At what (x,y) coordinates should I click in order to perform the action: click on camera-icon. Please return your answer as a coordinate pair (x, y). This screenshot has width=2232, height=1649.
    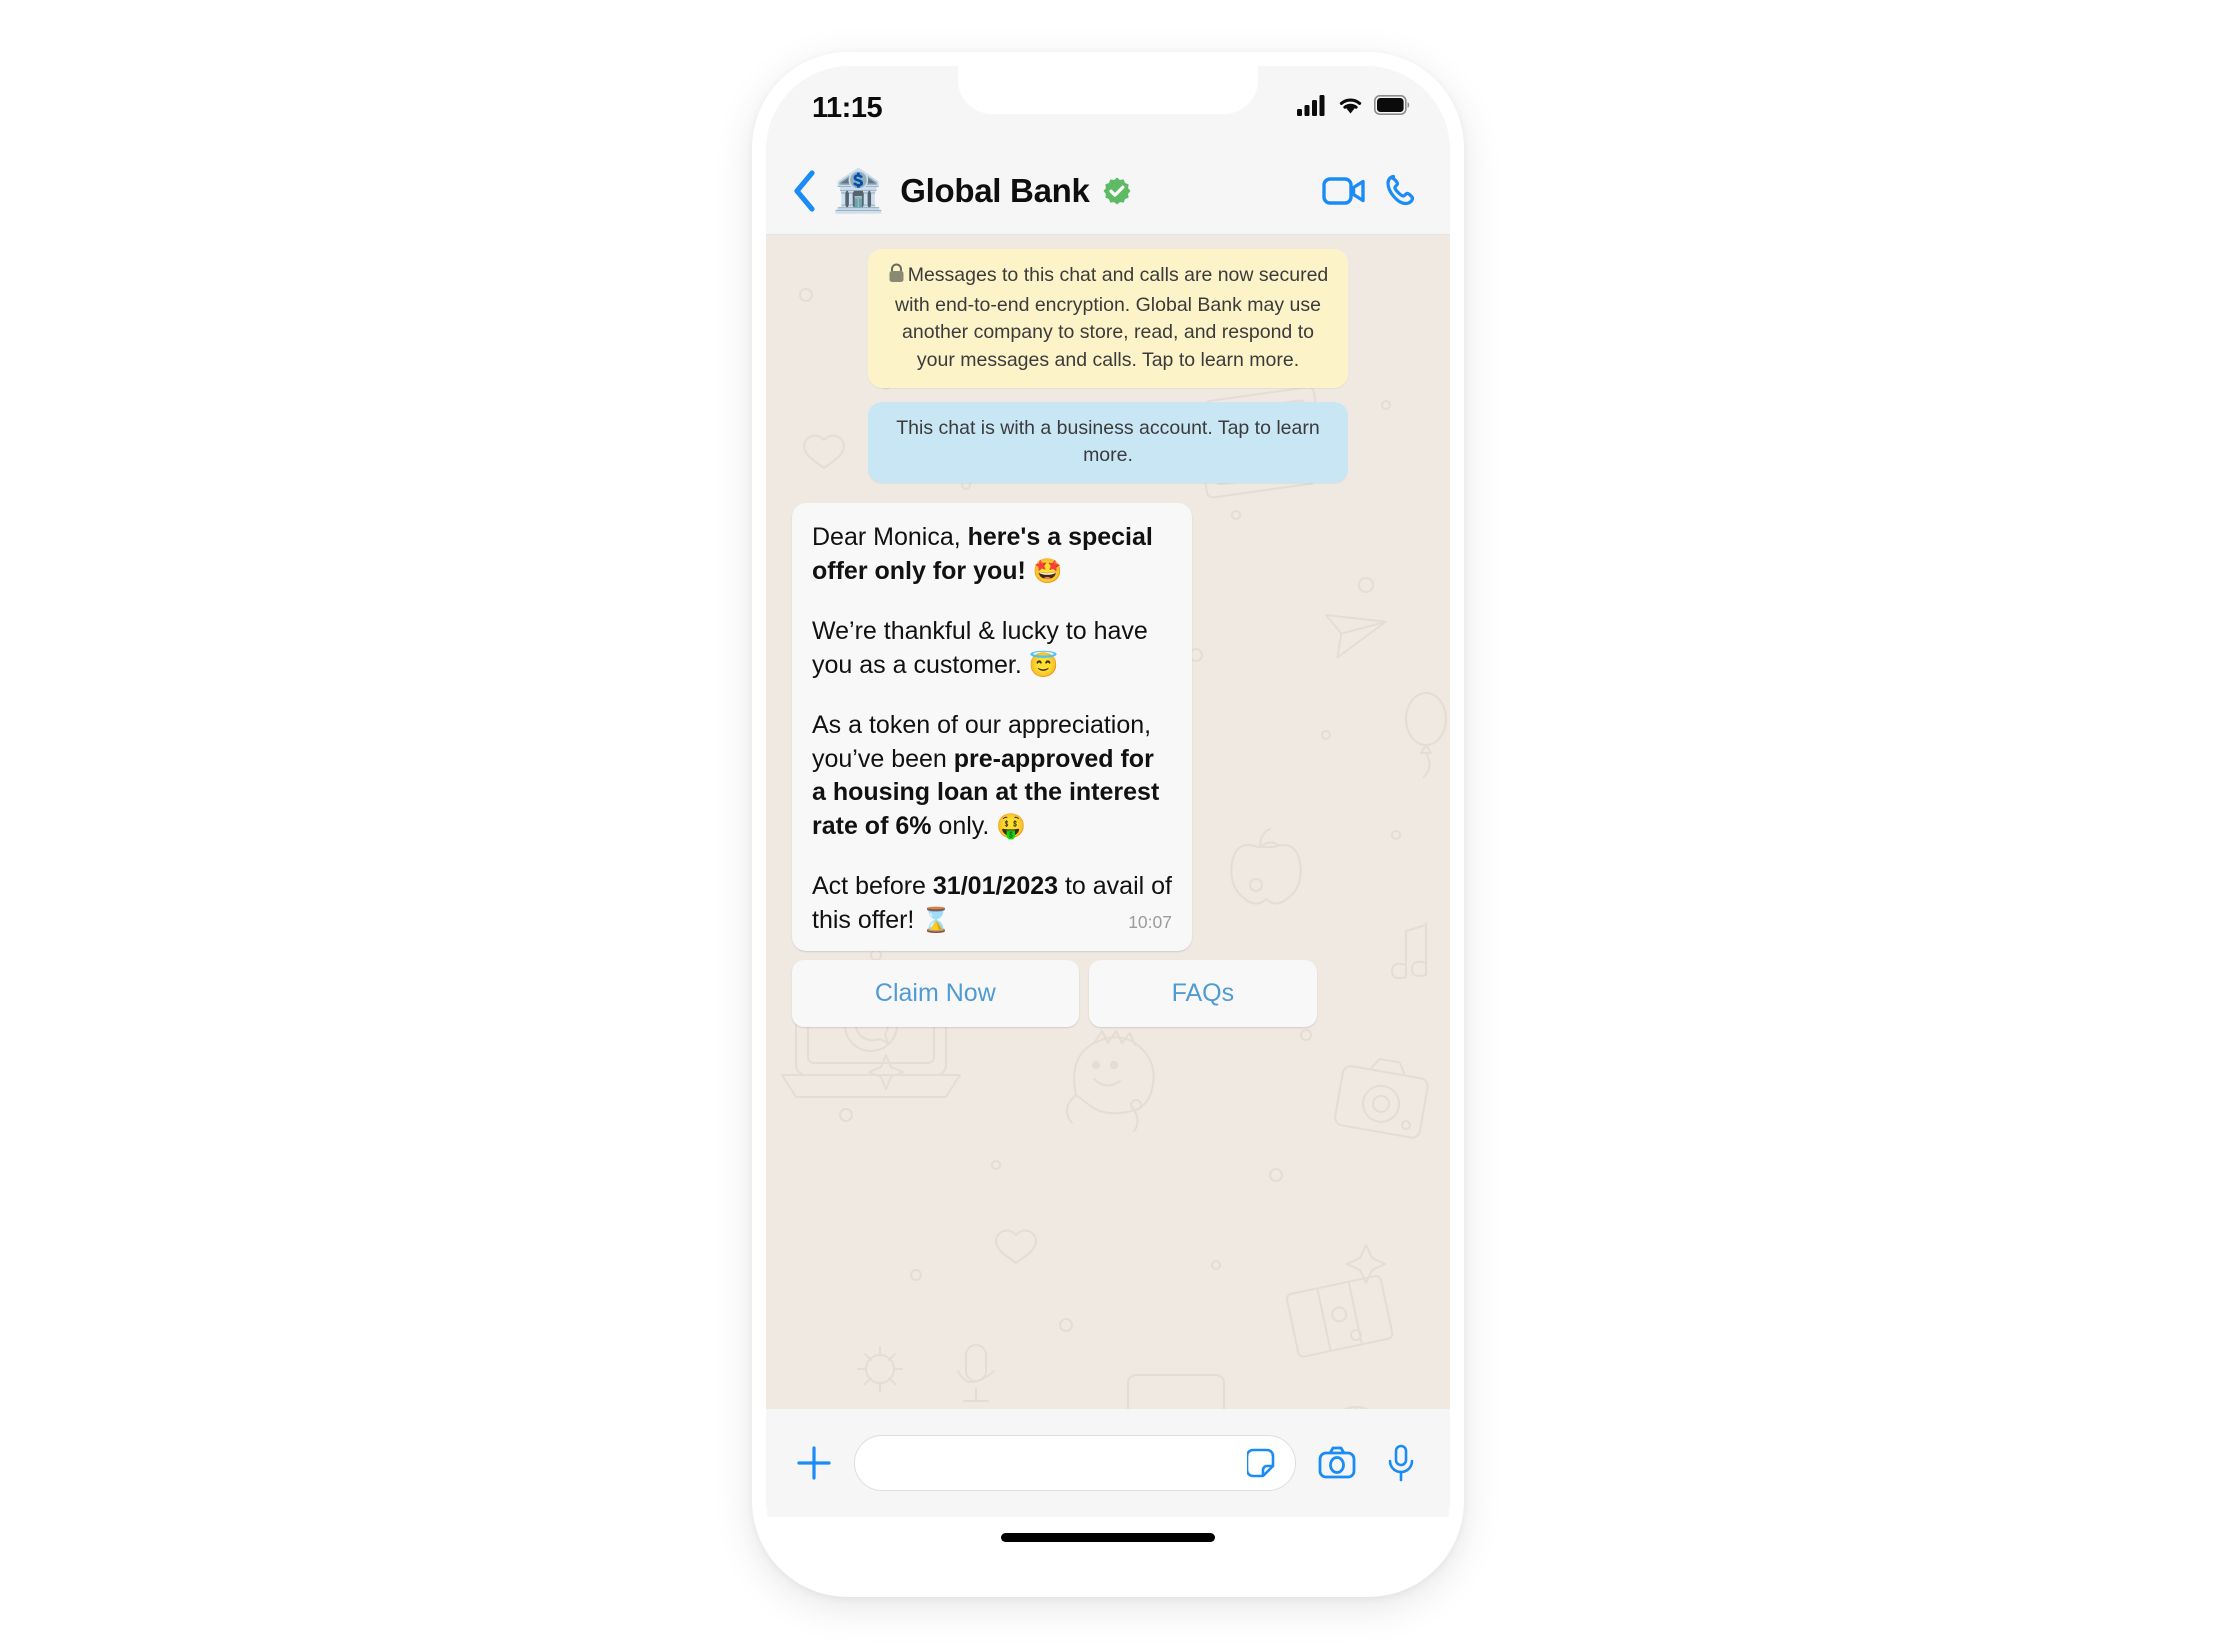
    Looking at the image, I should click on (1337, 1462).